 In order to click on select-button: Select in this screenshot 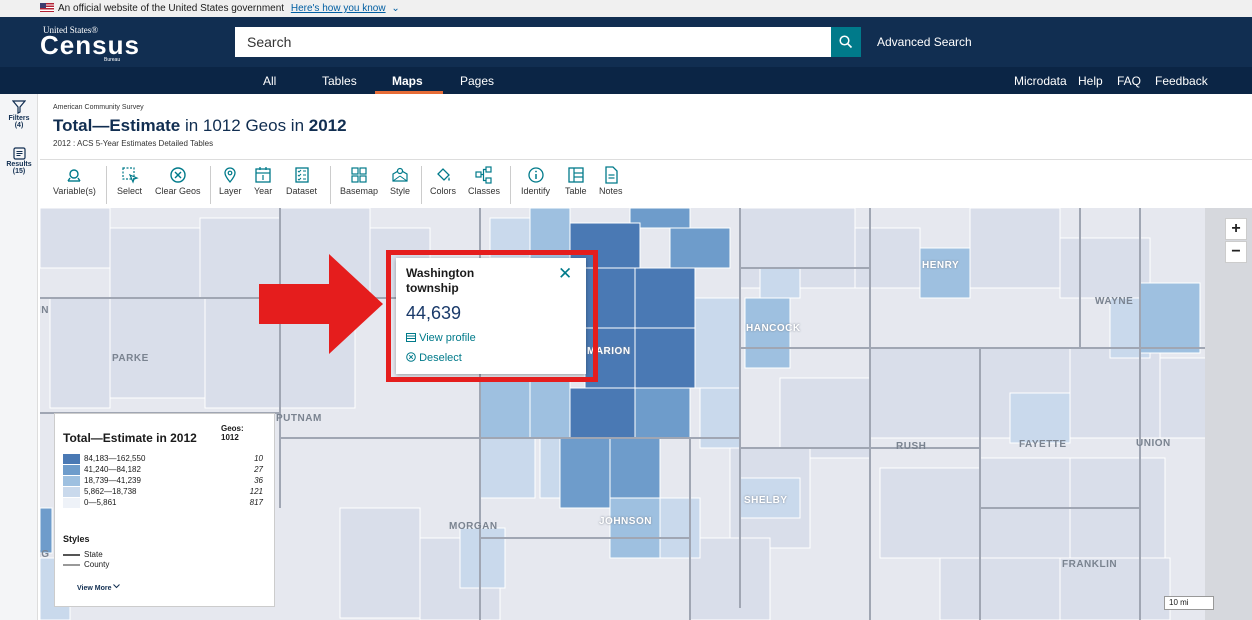, I will do `click(129, 181)`.